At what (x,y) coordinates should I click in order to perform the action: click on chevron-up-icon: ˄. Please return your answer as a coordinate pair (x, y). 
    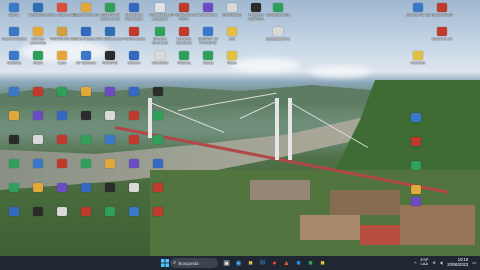
    Looking at the image, I should click on (415, 262).